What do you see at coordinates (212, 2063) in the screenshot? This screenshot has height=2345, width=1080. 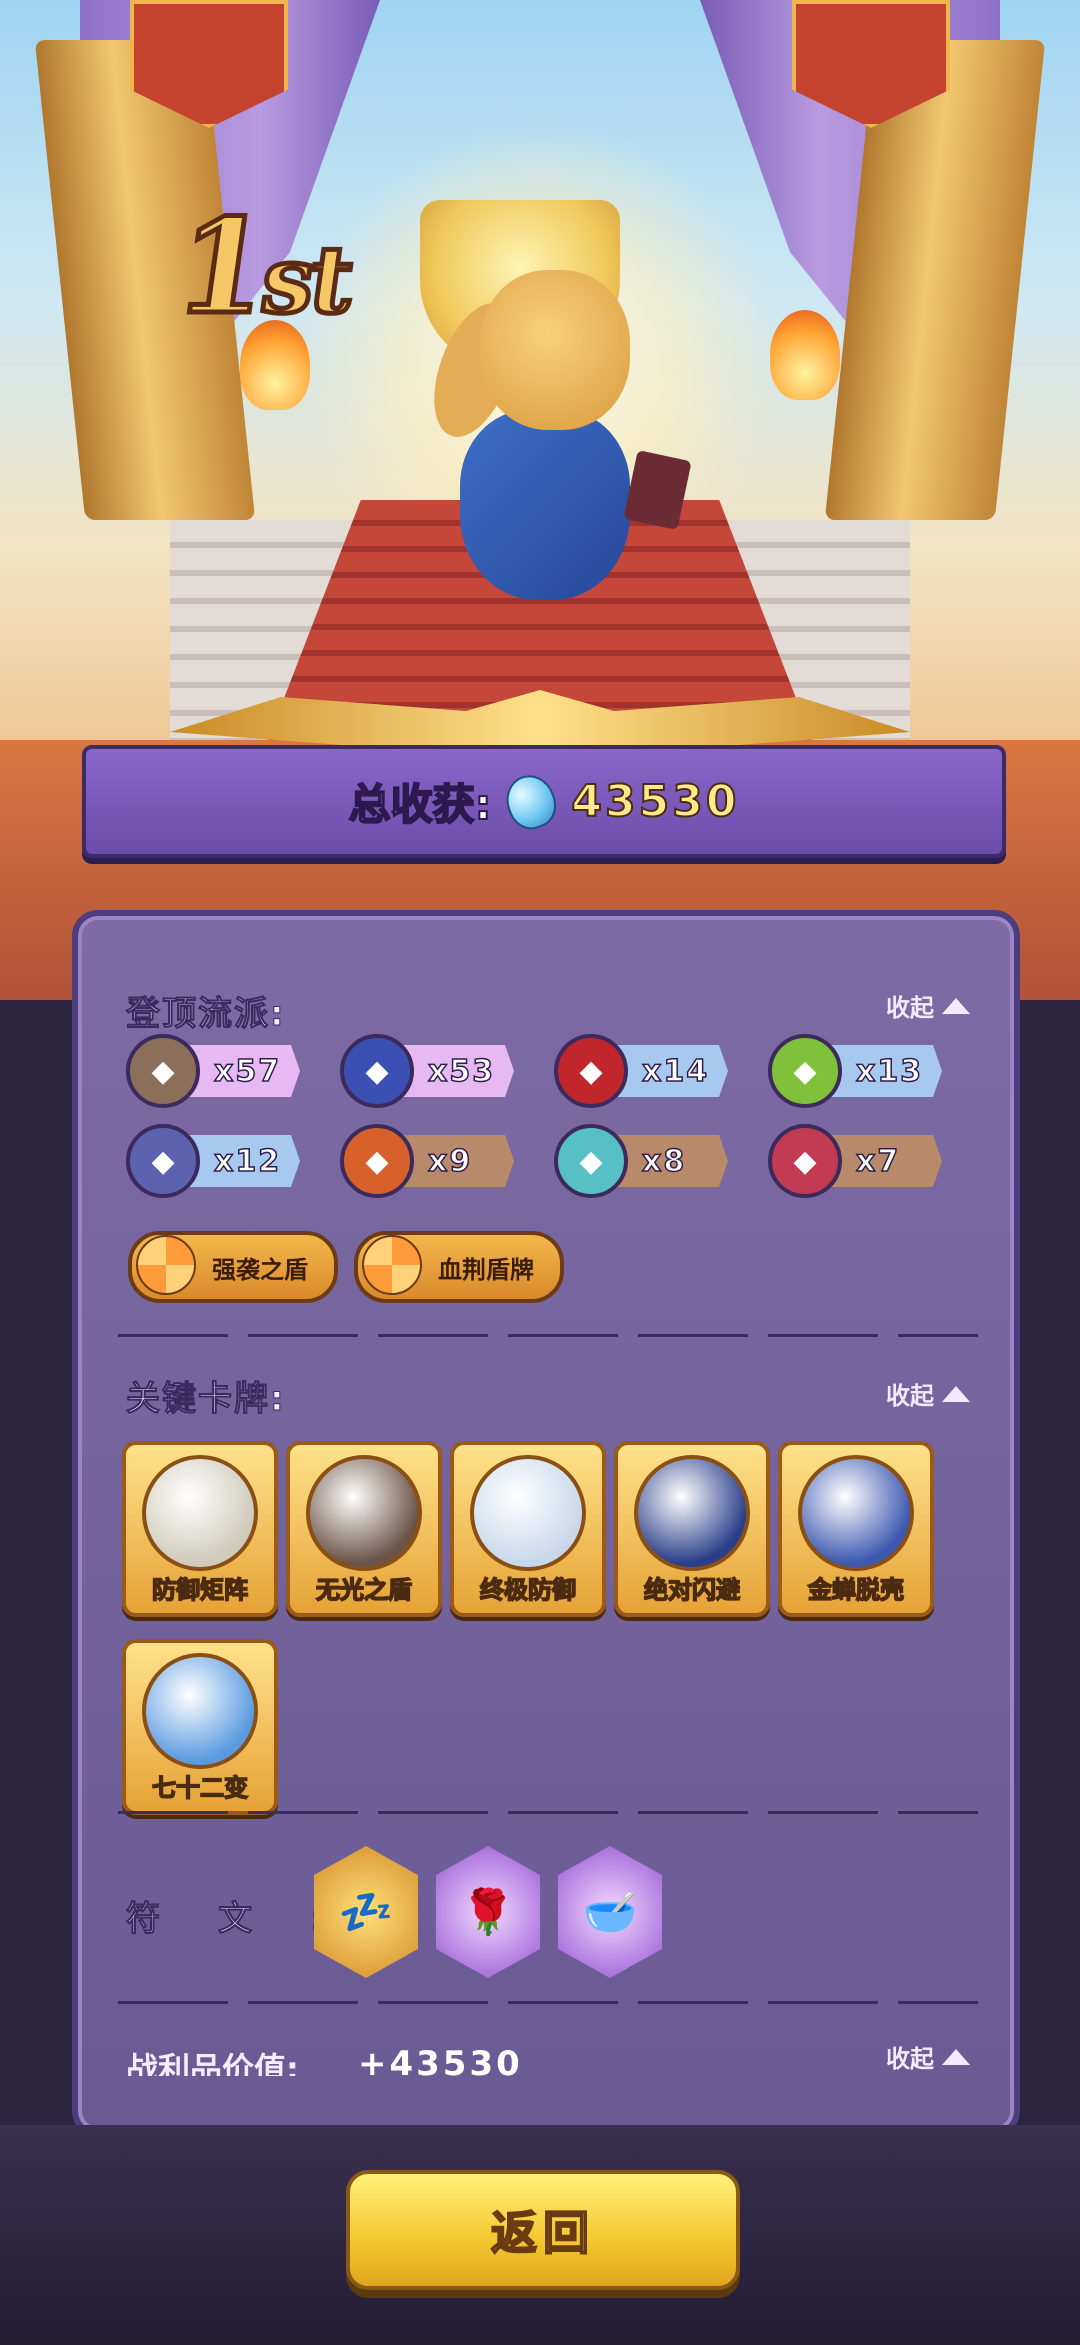 I see `loot-label: 战利品价值:` at bounding box center [212, 2063].